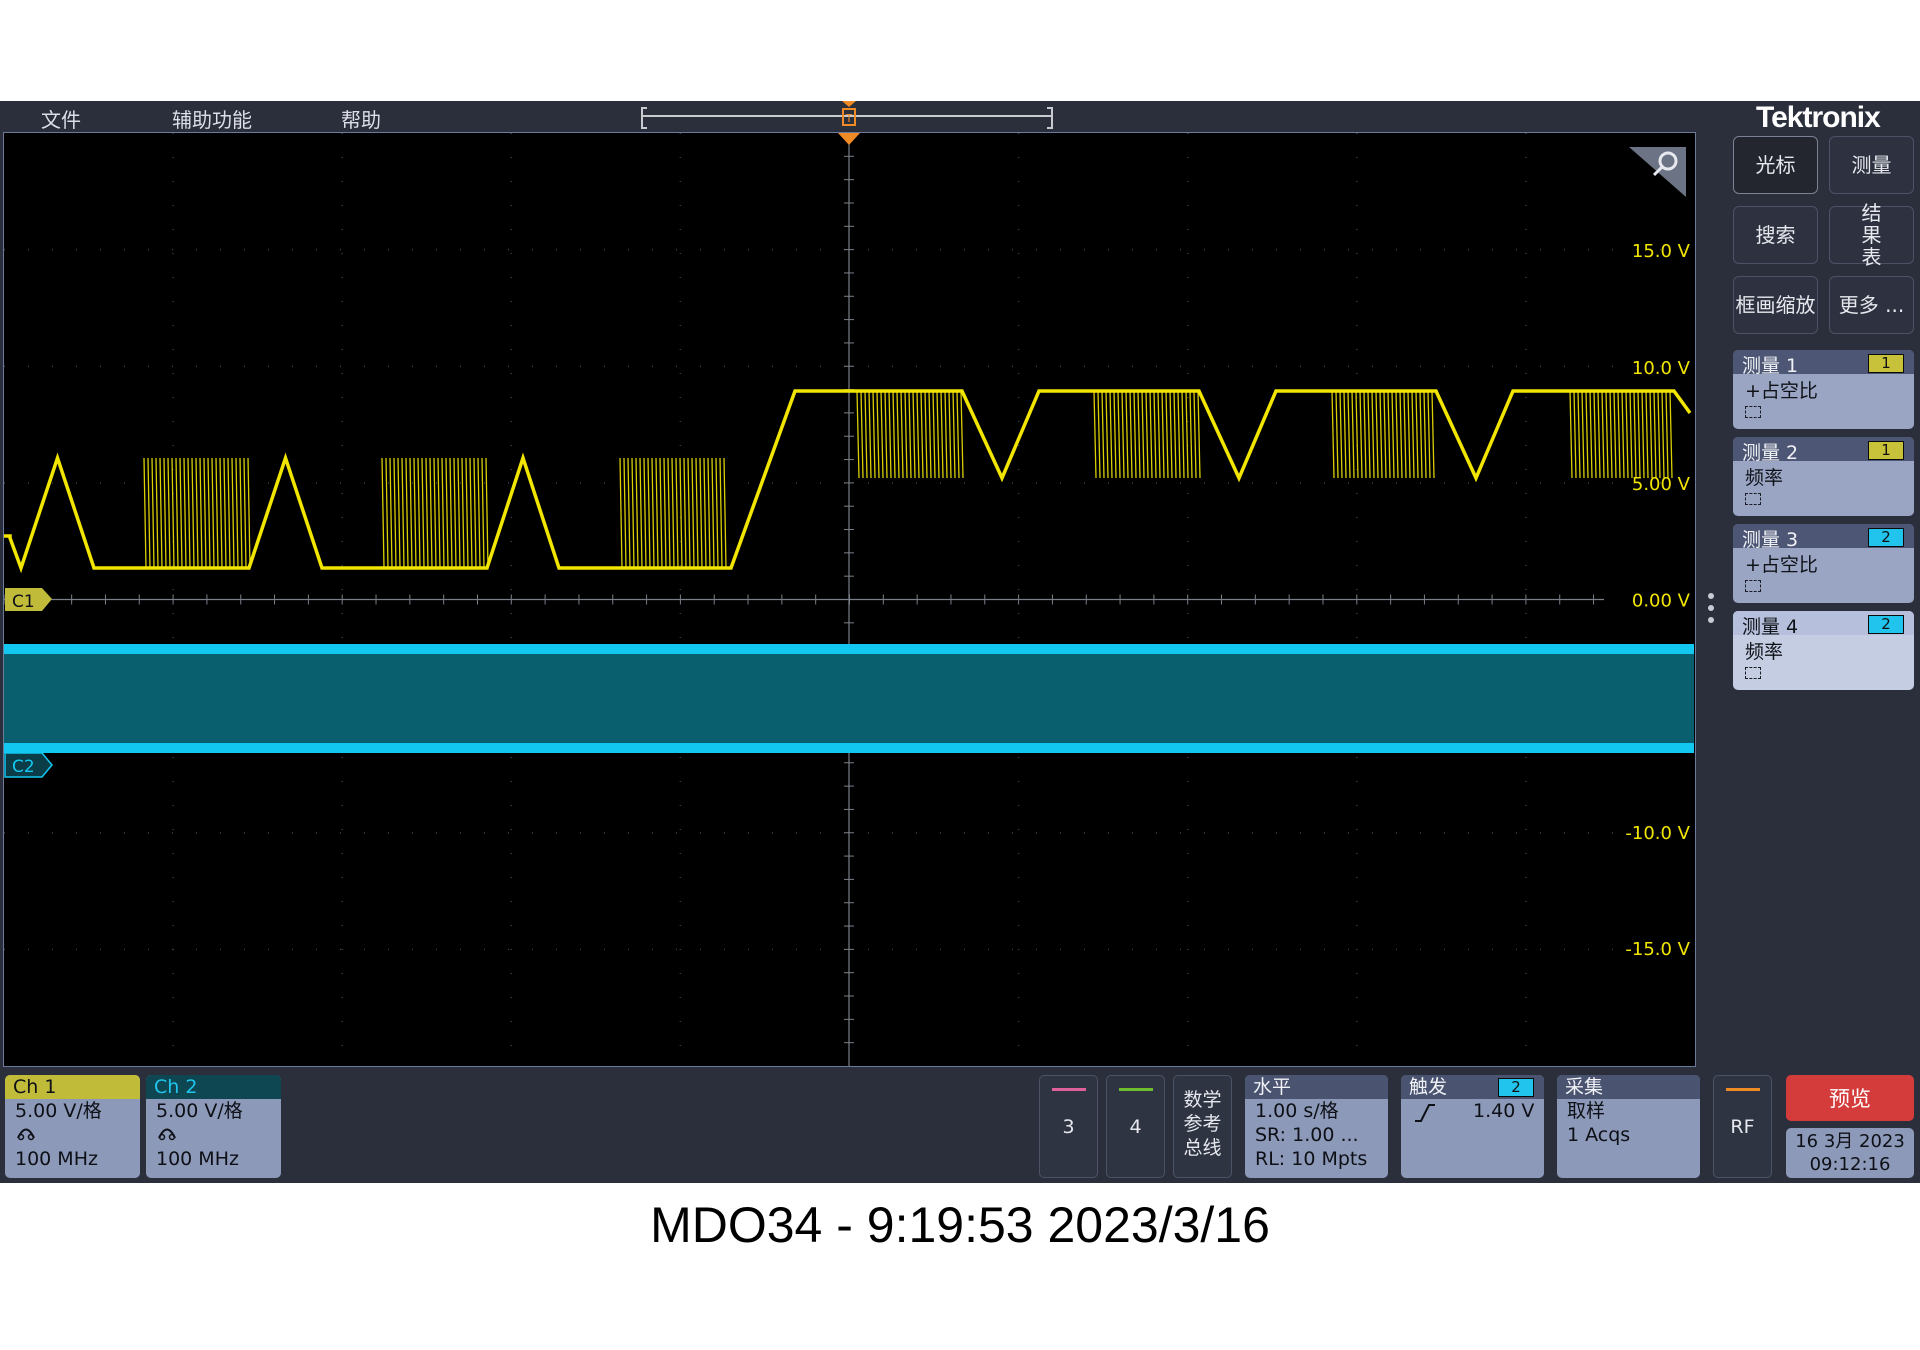  I want to click on photo-caption: MDO34 - 9:19:53 2023/3/16, so click(960, 1225).